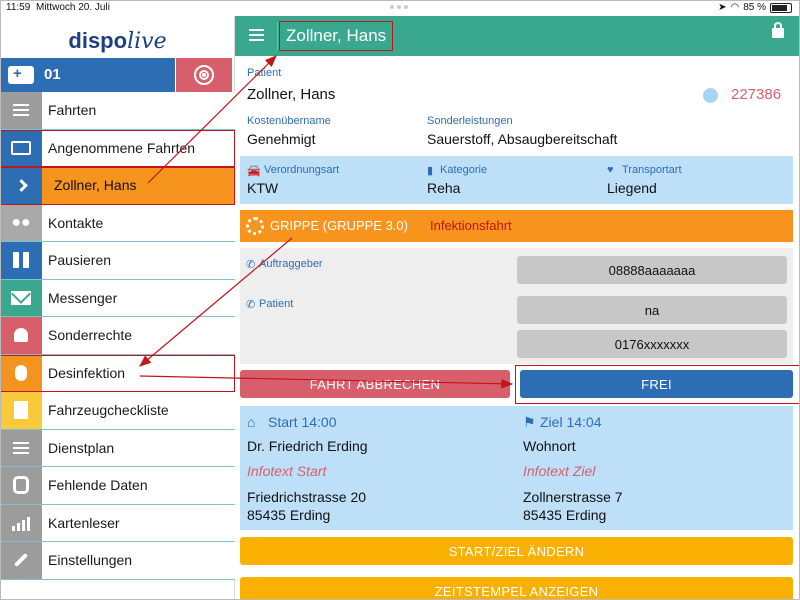  I want to click on sidebar-item-label: Einstellungen, so click(90, 560).